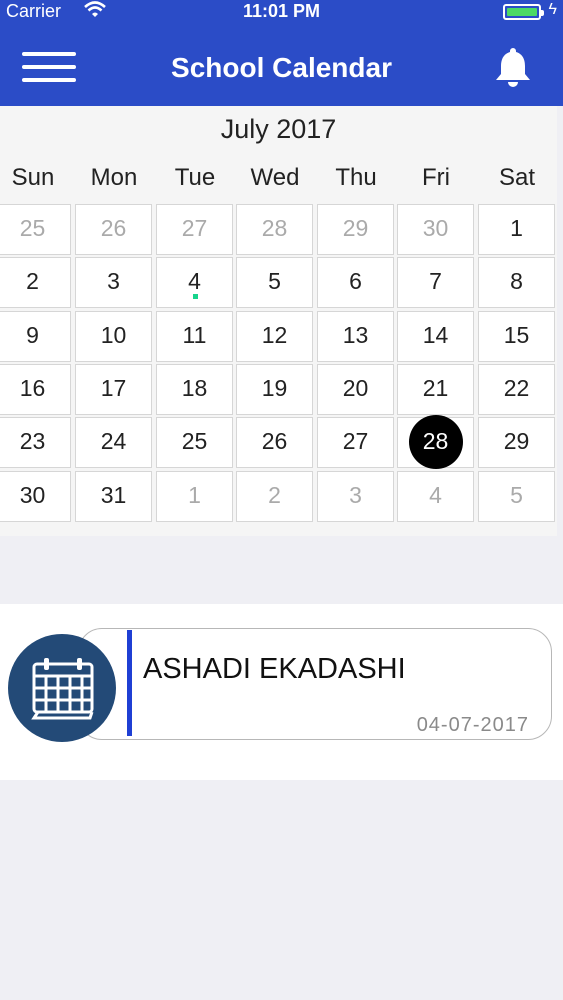  I want to click on weekday-sun: Sun, so click(33, 177).